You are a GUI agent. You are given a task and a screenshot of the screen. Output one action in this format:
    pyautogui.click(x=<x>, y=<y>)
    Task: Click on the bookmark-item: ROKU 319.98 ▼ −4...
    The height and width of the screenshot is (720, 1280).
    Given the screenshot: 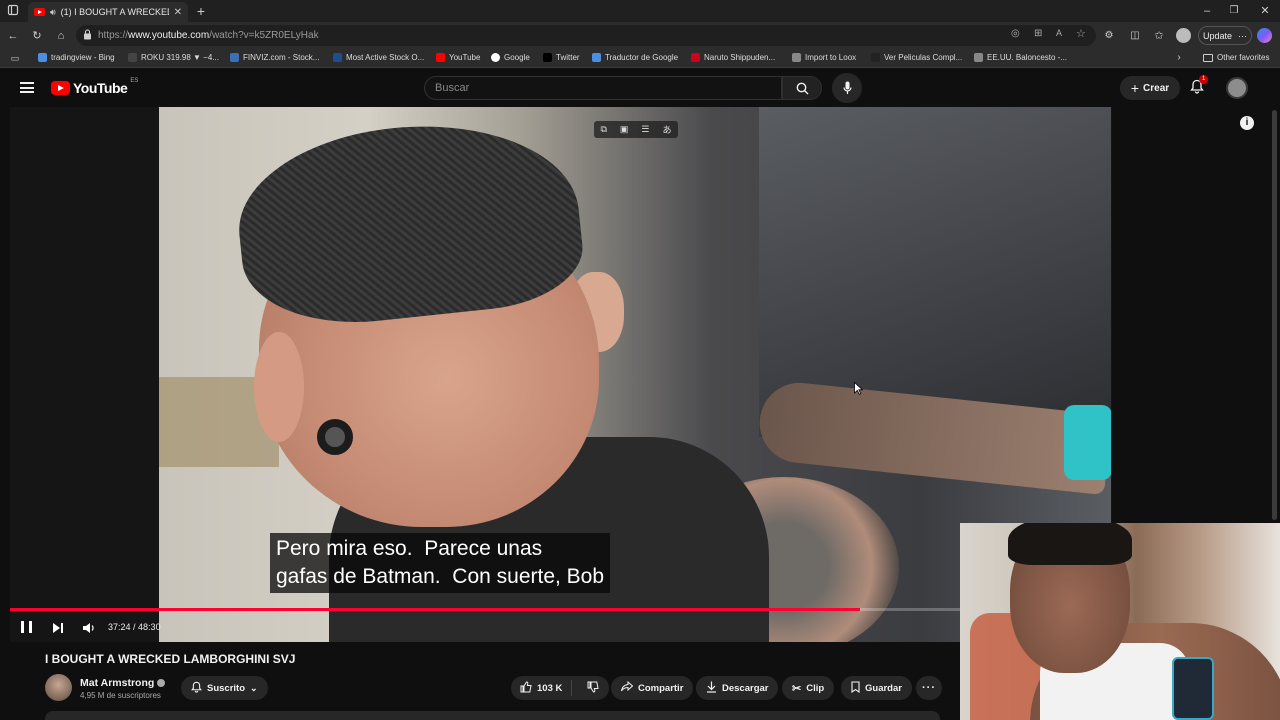 What is the action you would take?
    pyautogui.click(x=173, y=57)
    